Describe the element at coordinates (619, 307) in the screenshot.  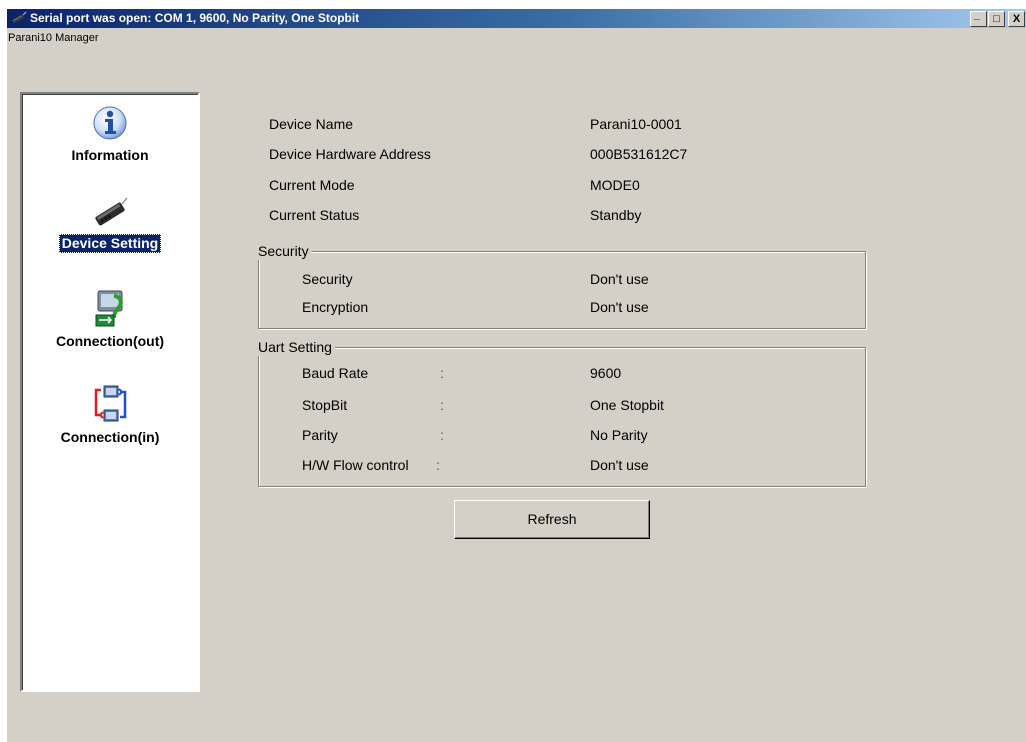
I see `encryption-value: Don't use` at that location.